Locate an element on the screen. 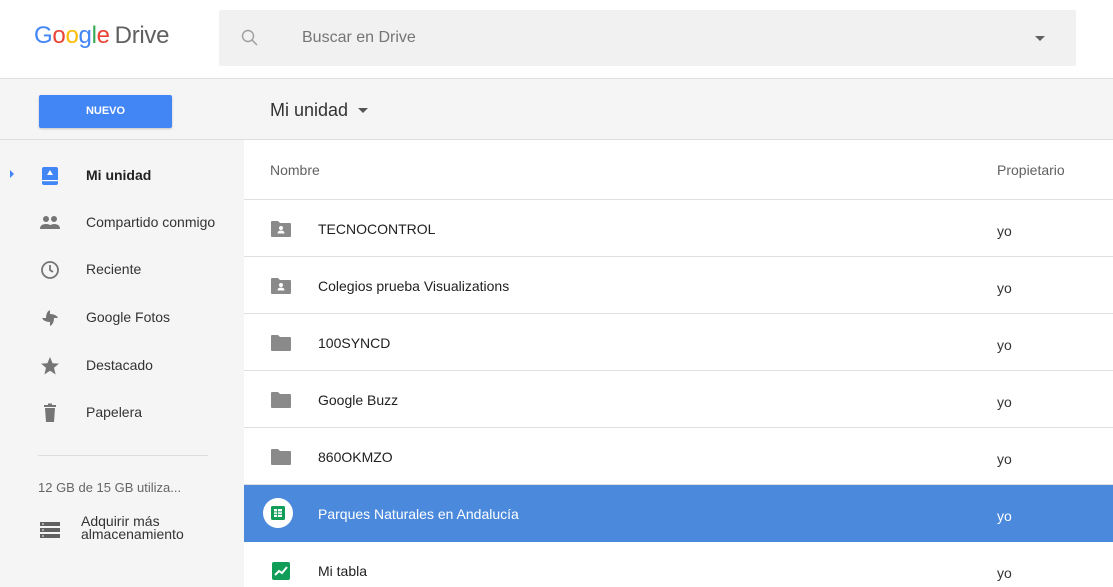 This screenshot has height=587, width=1113. search-icon is located at coordinates (250, 38).